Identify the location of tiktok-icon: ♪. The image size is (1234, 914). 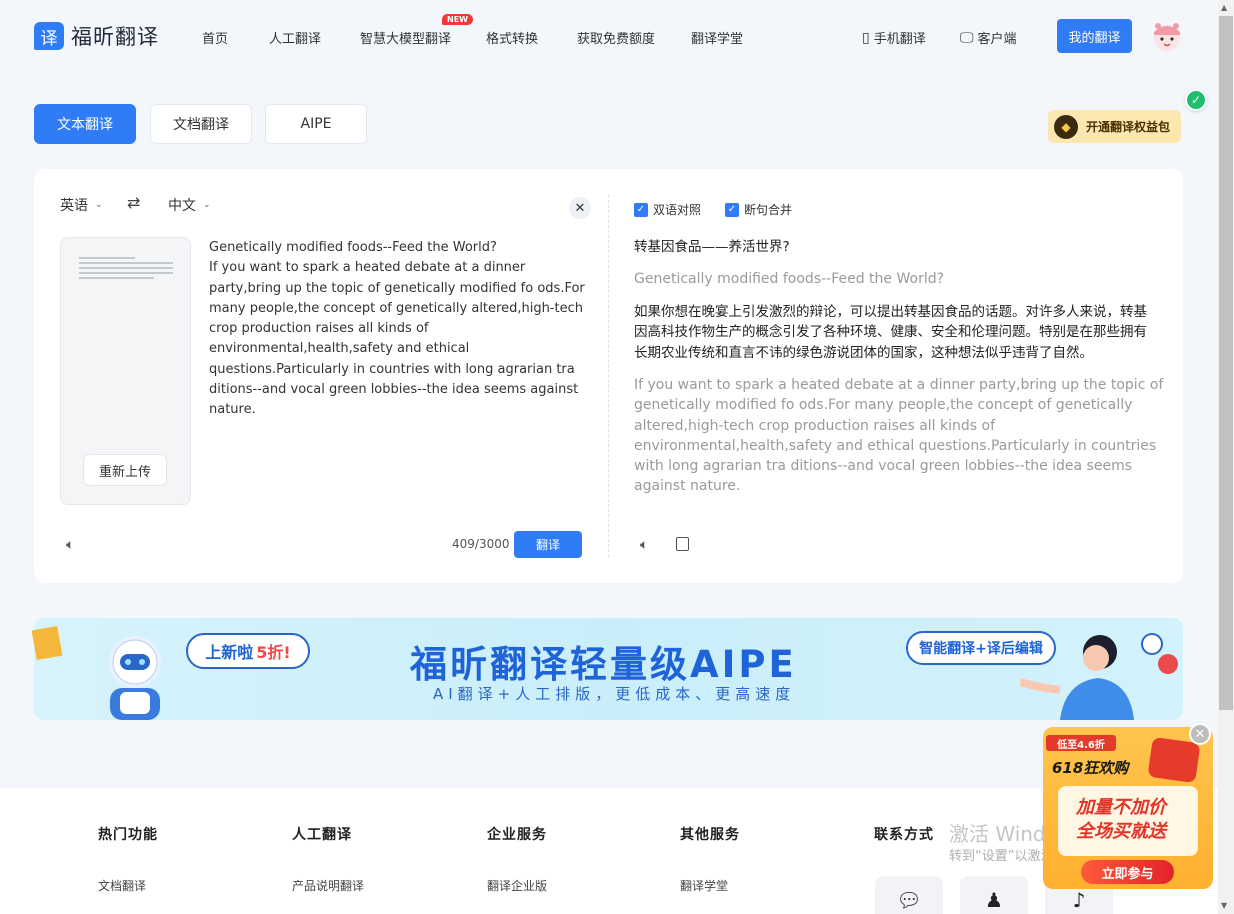
(1079, 900).